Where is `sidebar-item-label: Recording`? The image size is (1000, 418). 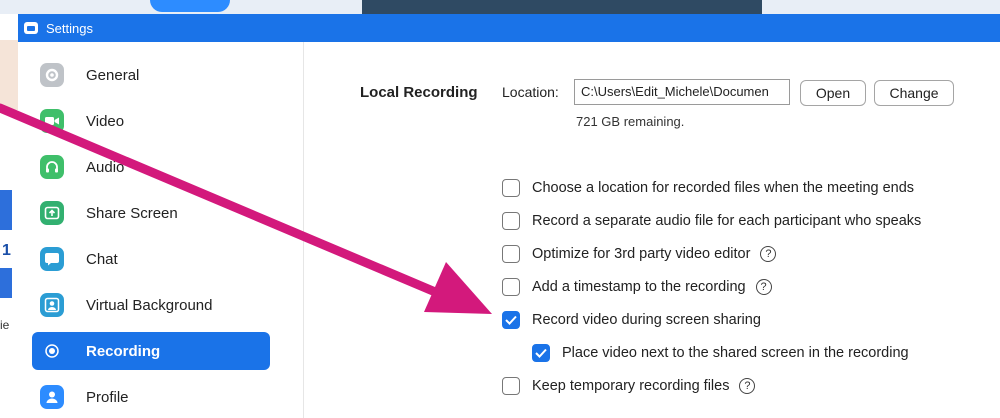
sidebar-item-label: Recording is located at coordinates (123, 351).